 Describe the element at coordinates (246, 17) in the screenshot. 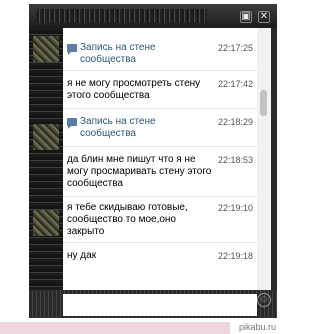

I see `restore-icon: ▣` at that location.